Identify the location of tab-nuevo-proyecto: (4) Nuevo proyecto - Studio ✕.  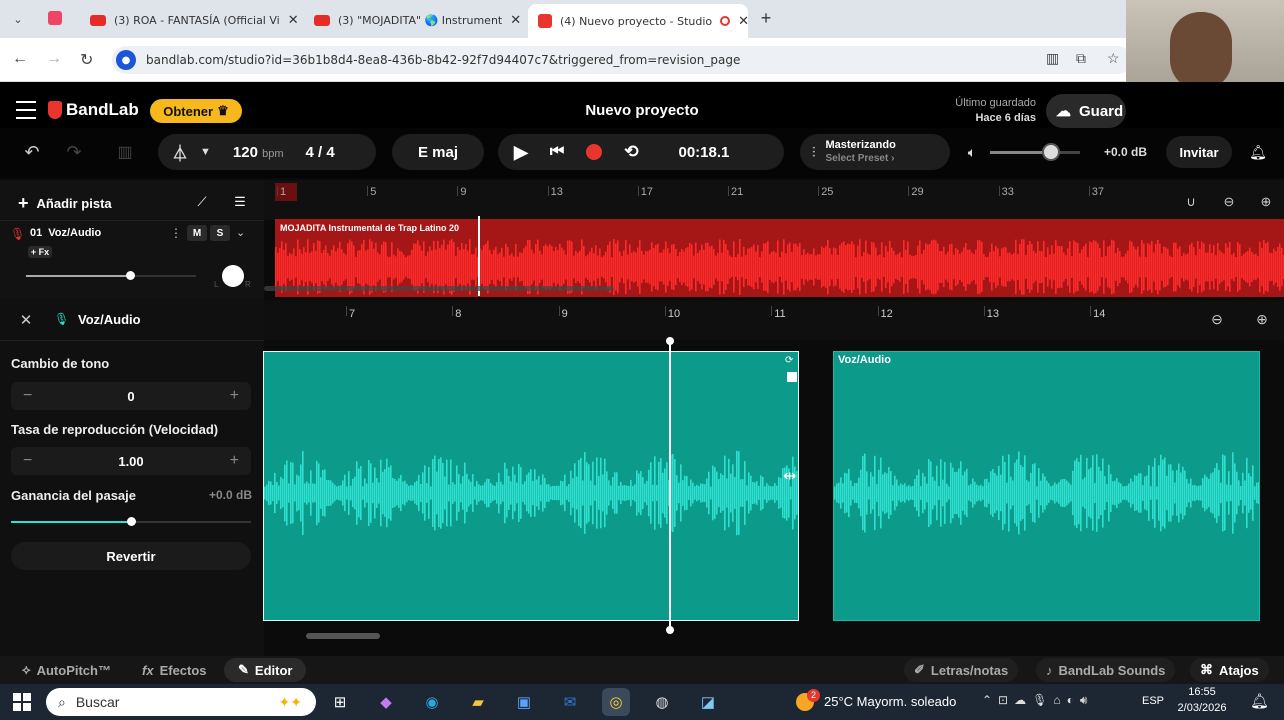
(638, 21).